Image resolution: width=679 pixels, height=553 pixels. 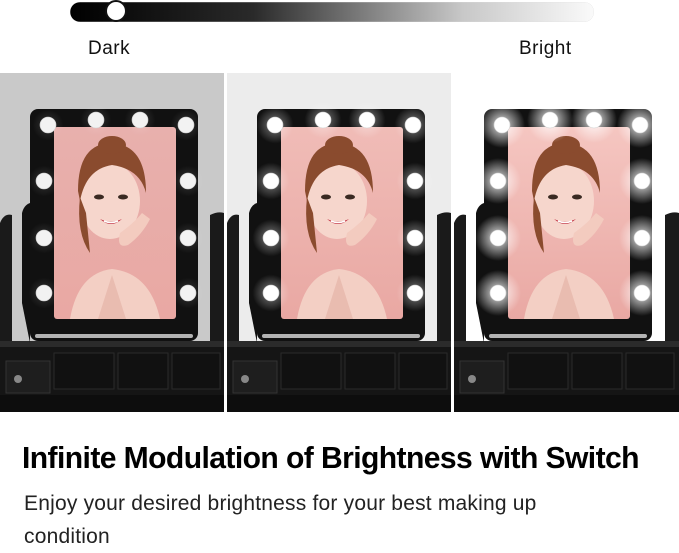 I want to click on brightness-slider-track, so click(x=332, y=12).